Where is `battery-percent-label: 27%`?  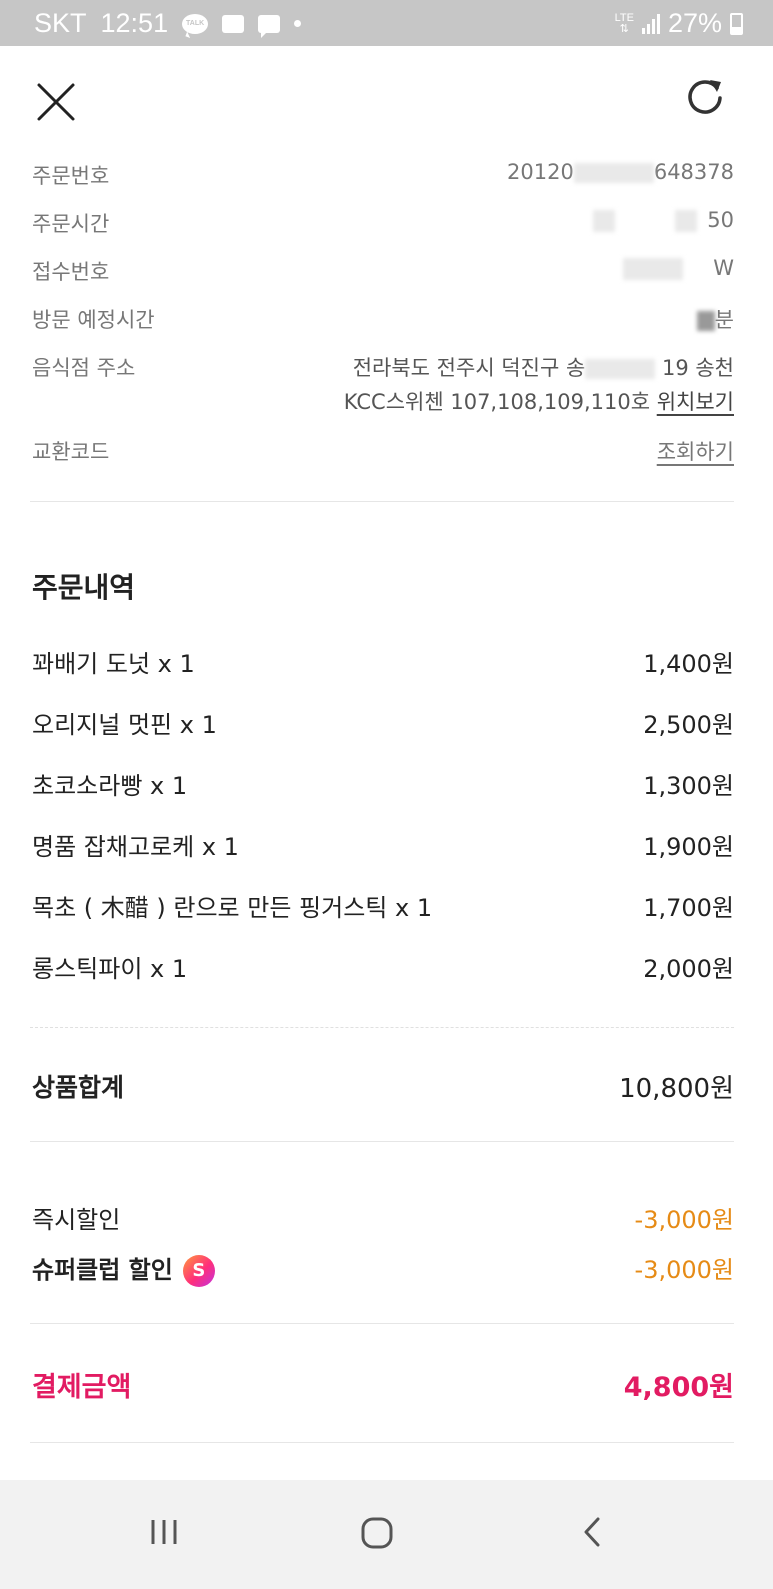
battery-percent-label: 27% is located at coordinates (694, 23).